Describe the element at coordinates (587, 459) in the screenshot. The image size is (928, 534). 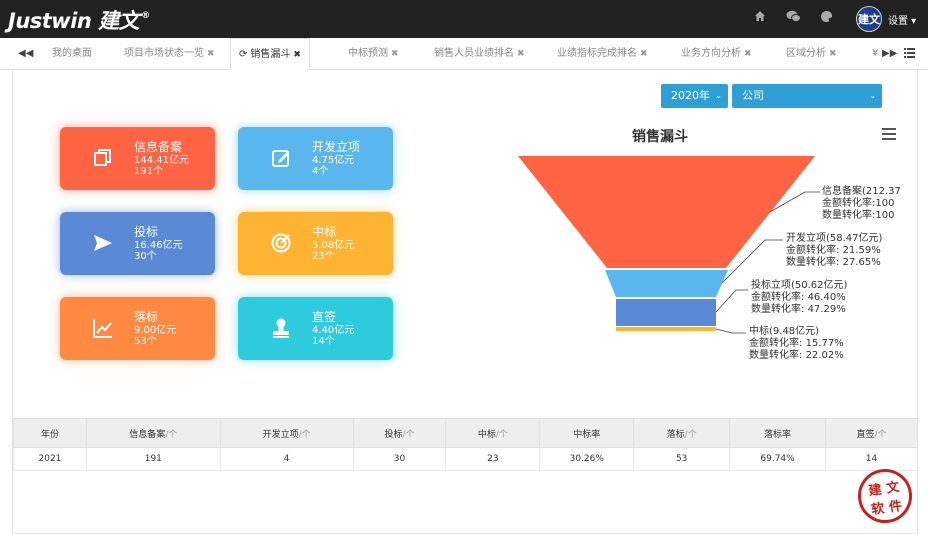
I see `table-cell: 30.26%` at that location.